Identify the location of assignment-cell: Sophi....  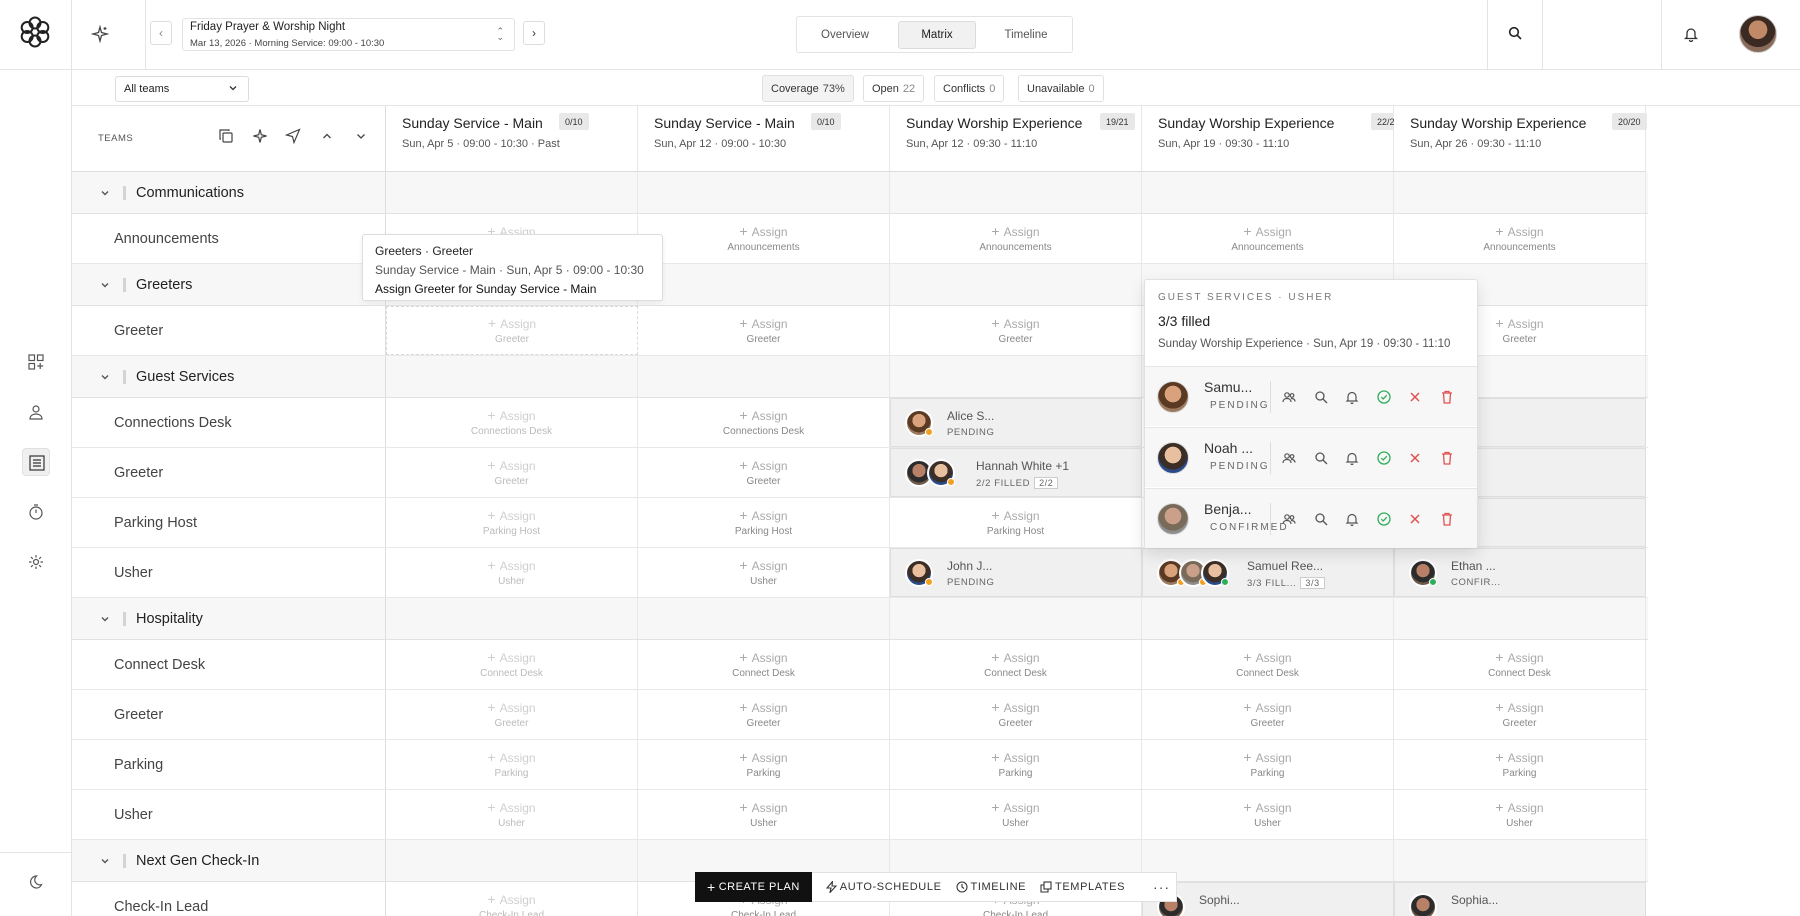
(1268, 899).